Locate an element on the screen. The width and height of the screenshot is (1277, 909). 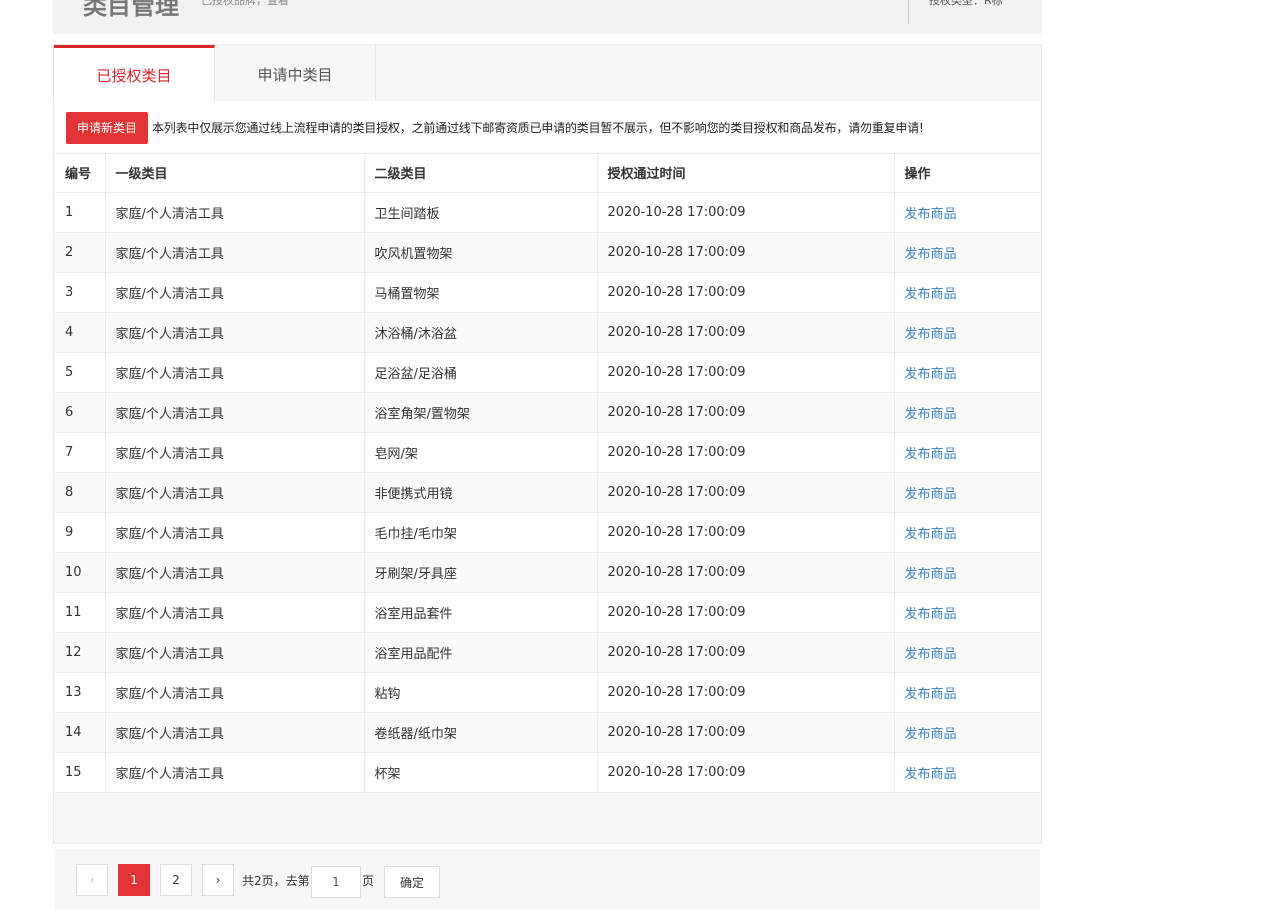
row-category-2: 足浴盆/足浴桶 is located at coordinates (481, 372).